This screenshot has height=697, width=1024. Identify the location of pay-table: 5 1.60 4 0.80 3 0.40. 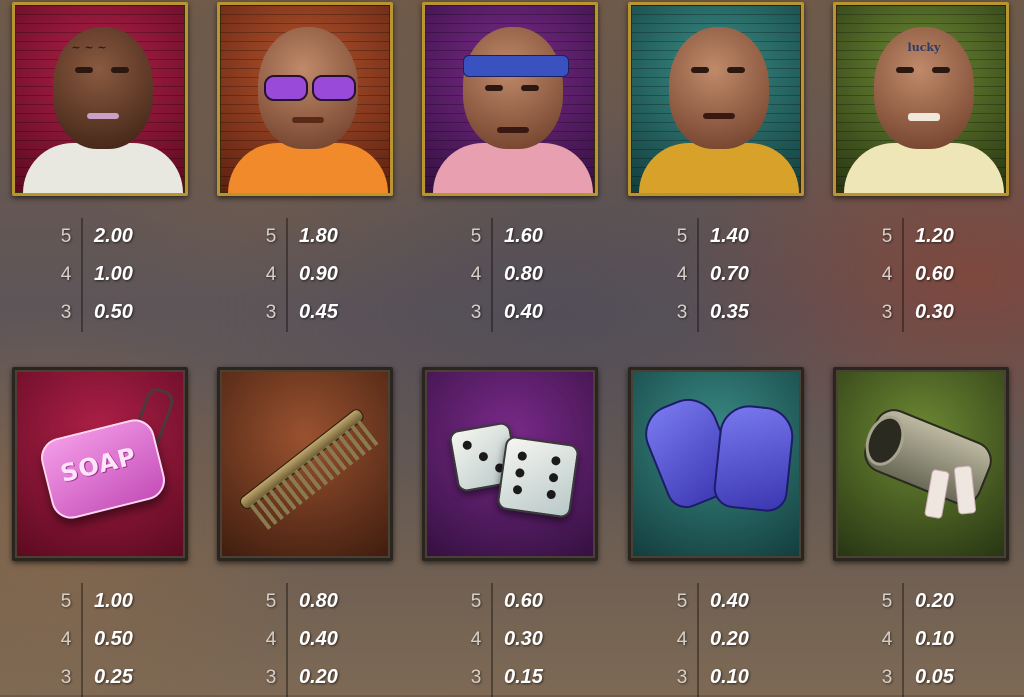
(513, 275).